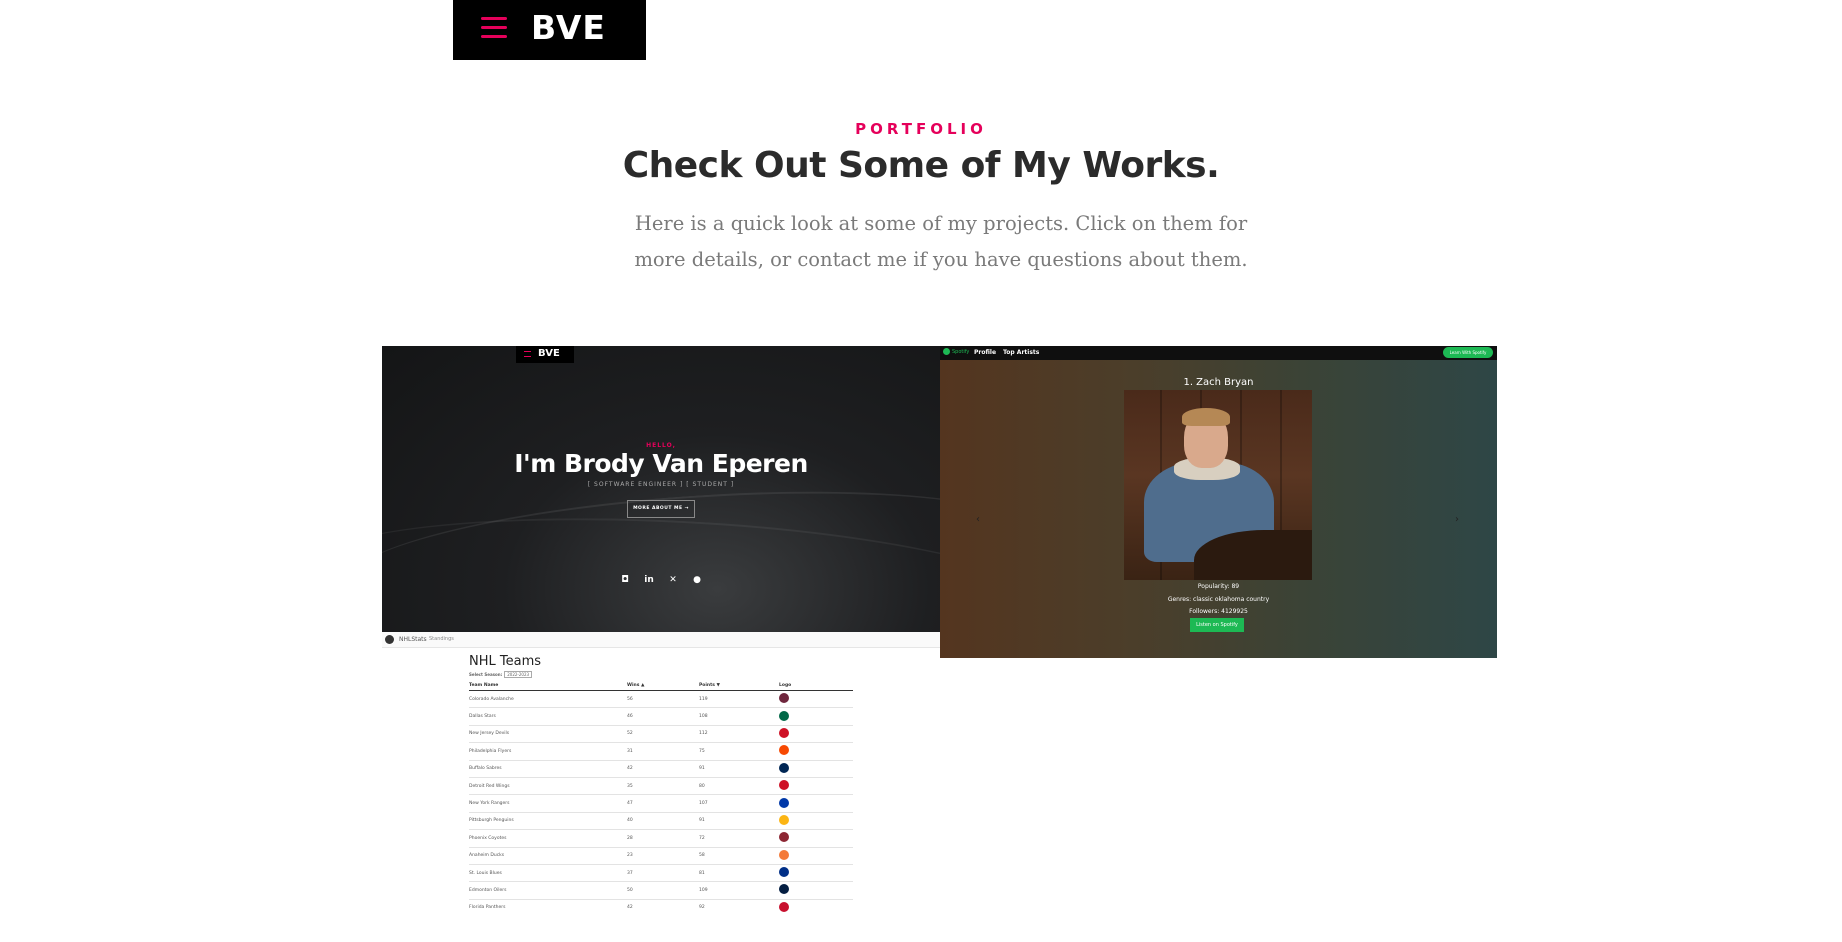  Describe the element at coordinates (1218, 485) in the screenshot. I see `artist-photo` at that location.